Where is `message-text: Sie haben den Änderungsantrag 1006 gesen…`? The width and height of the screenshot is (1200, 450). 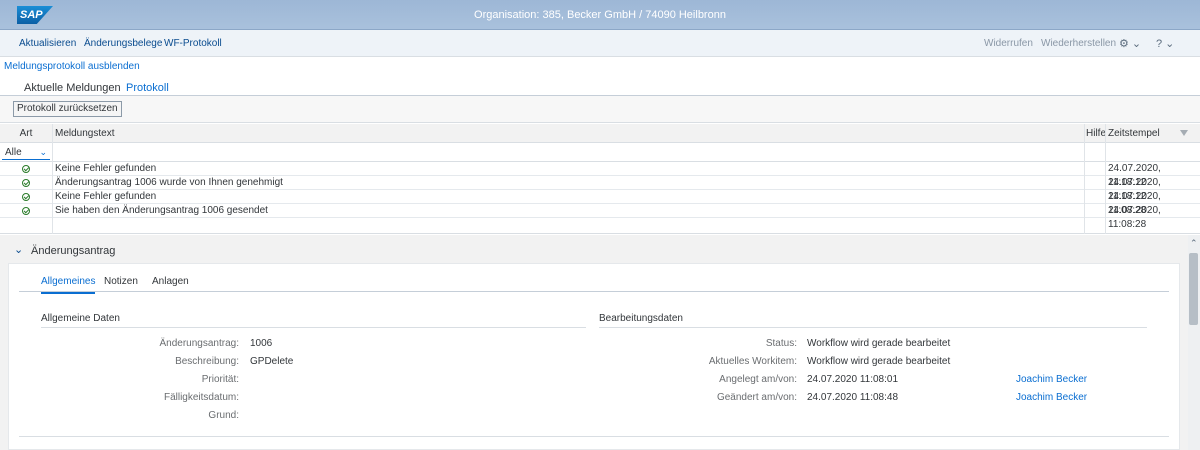 message-text: Sie haben den Änderungsantrag 1006 gesen… is located at coordinates (161, 210).